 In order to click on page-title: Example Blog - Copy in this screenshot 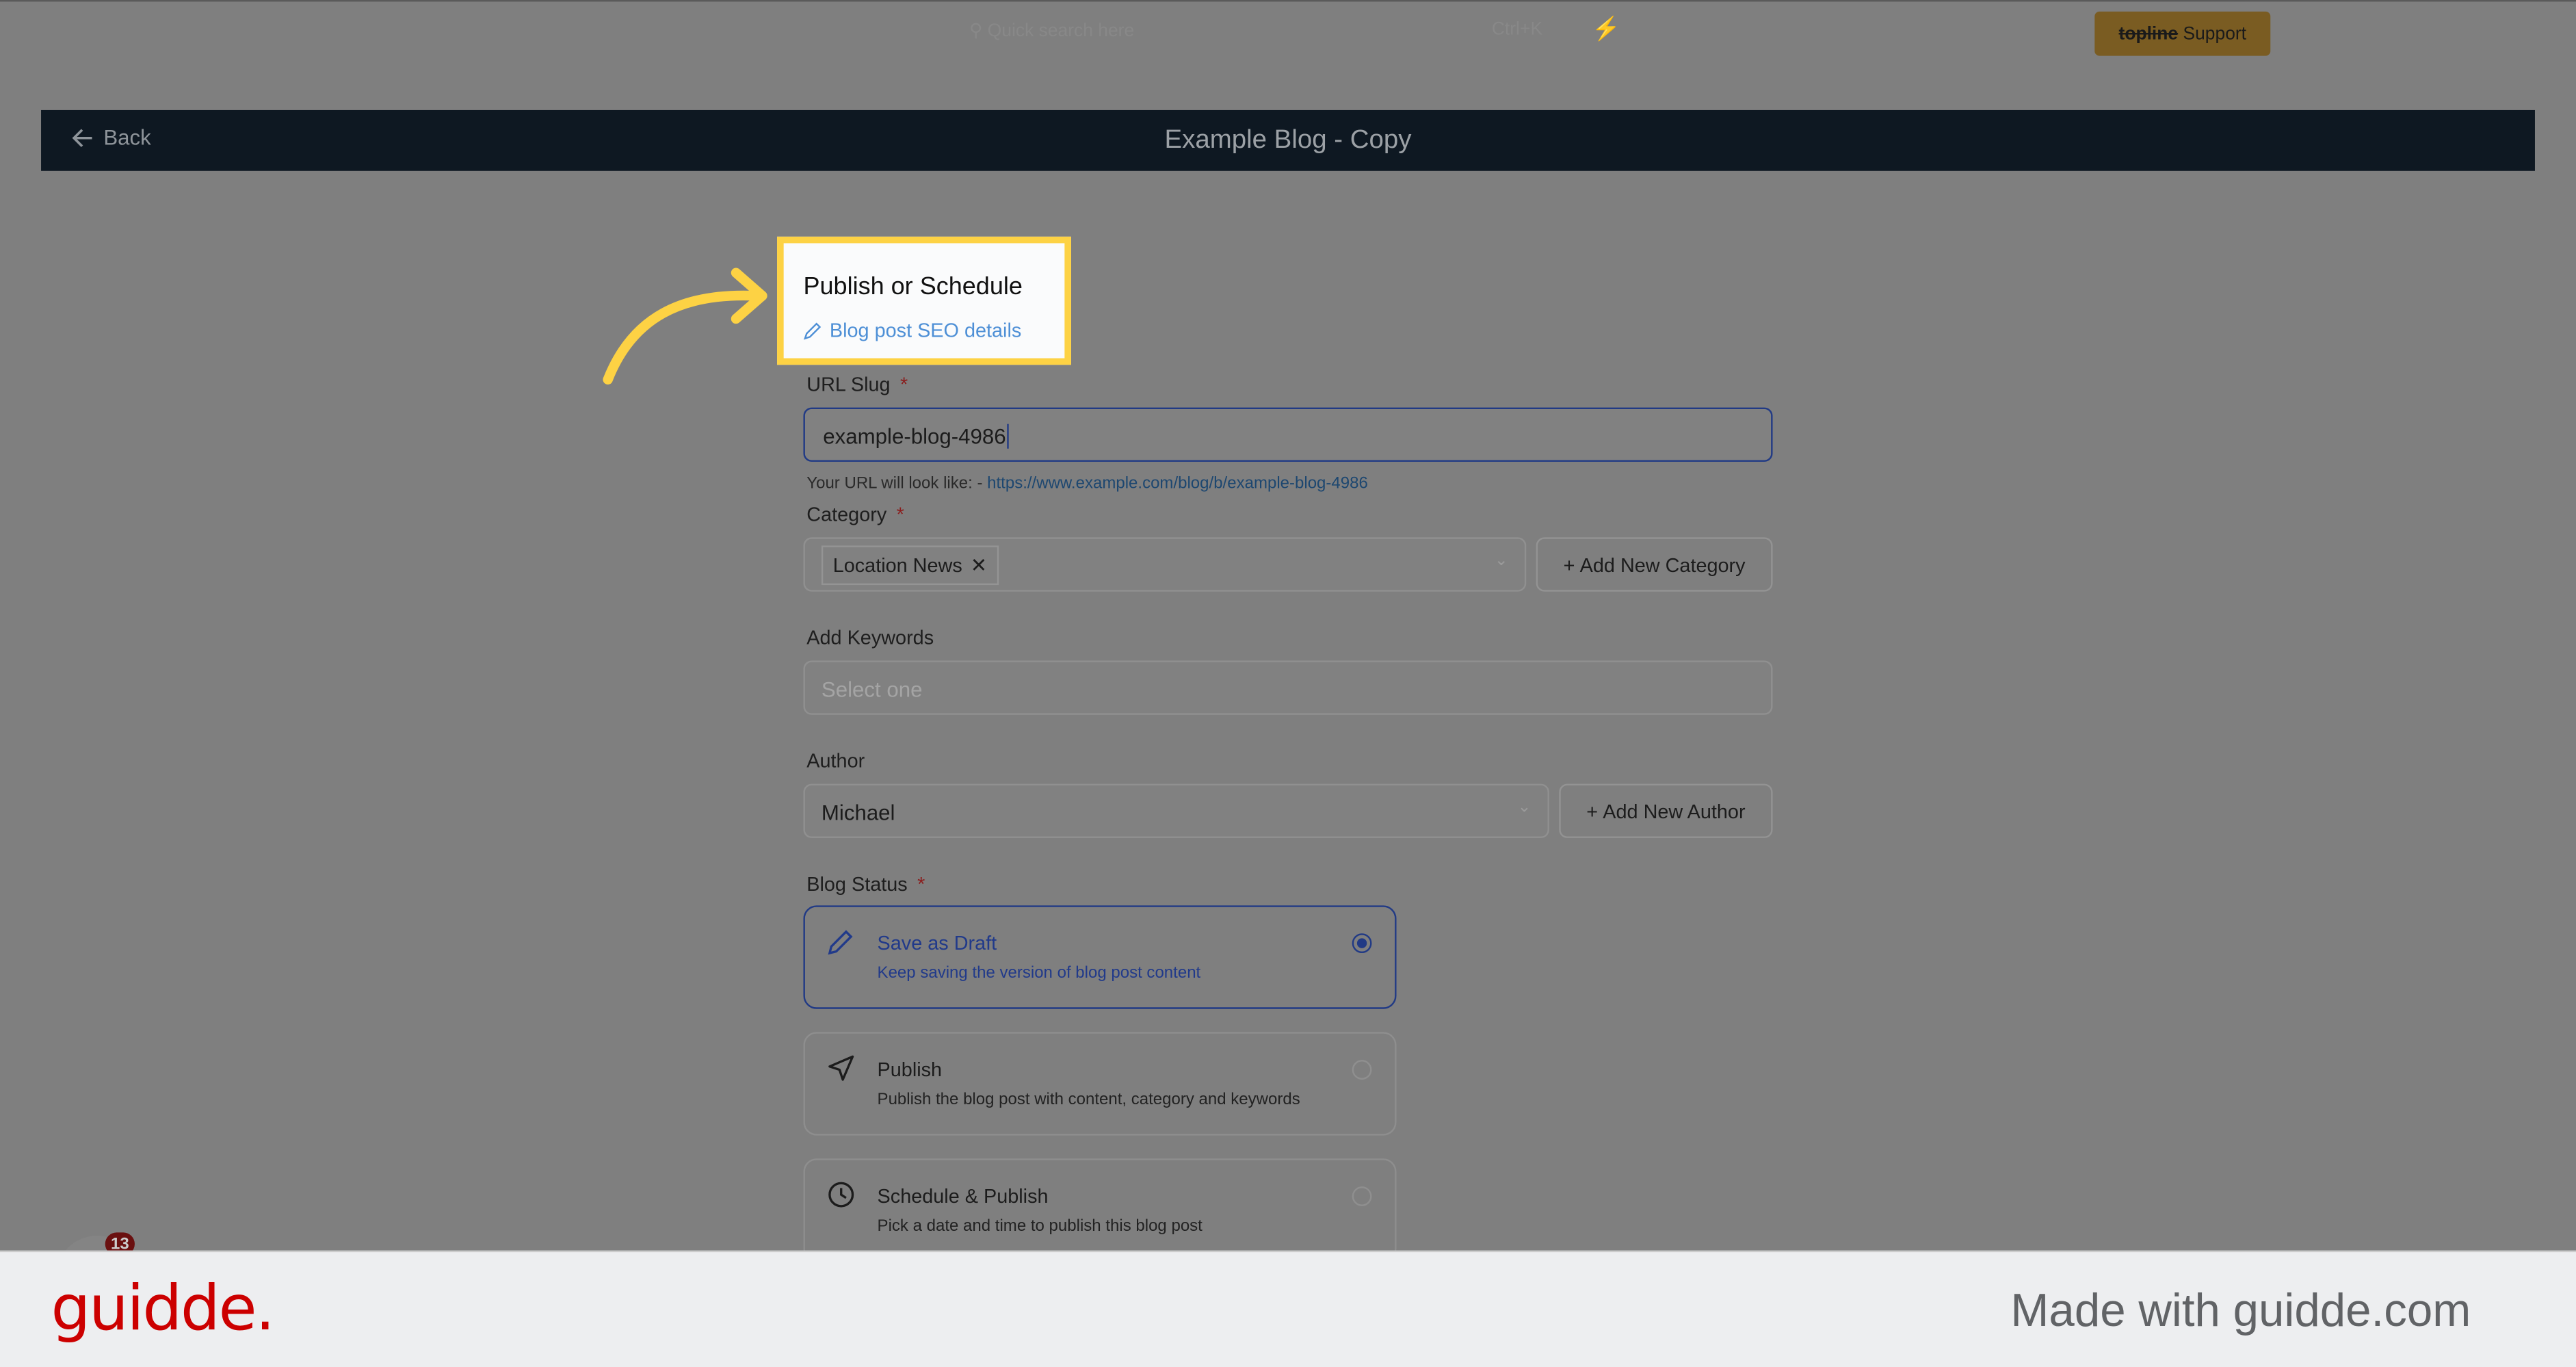, I will do `click(1288, 140)`.